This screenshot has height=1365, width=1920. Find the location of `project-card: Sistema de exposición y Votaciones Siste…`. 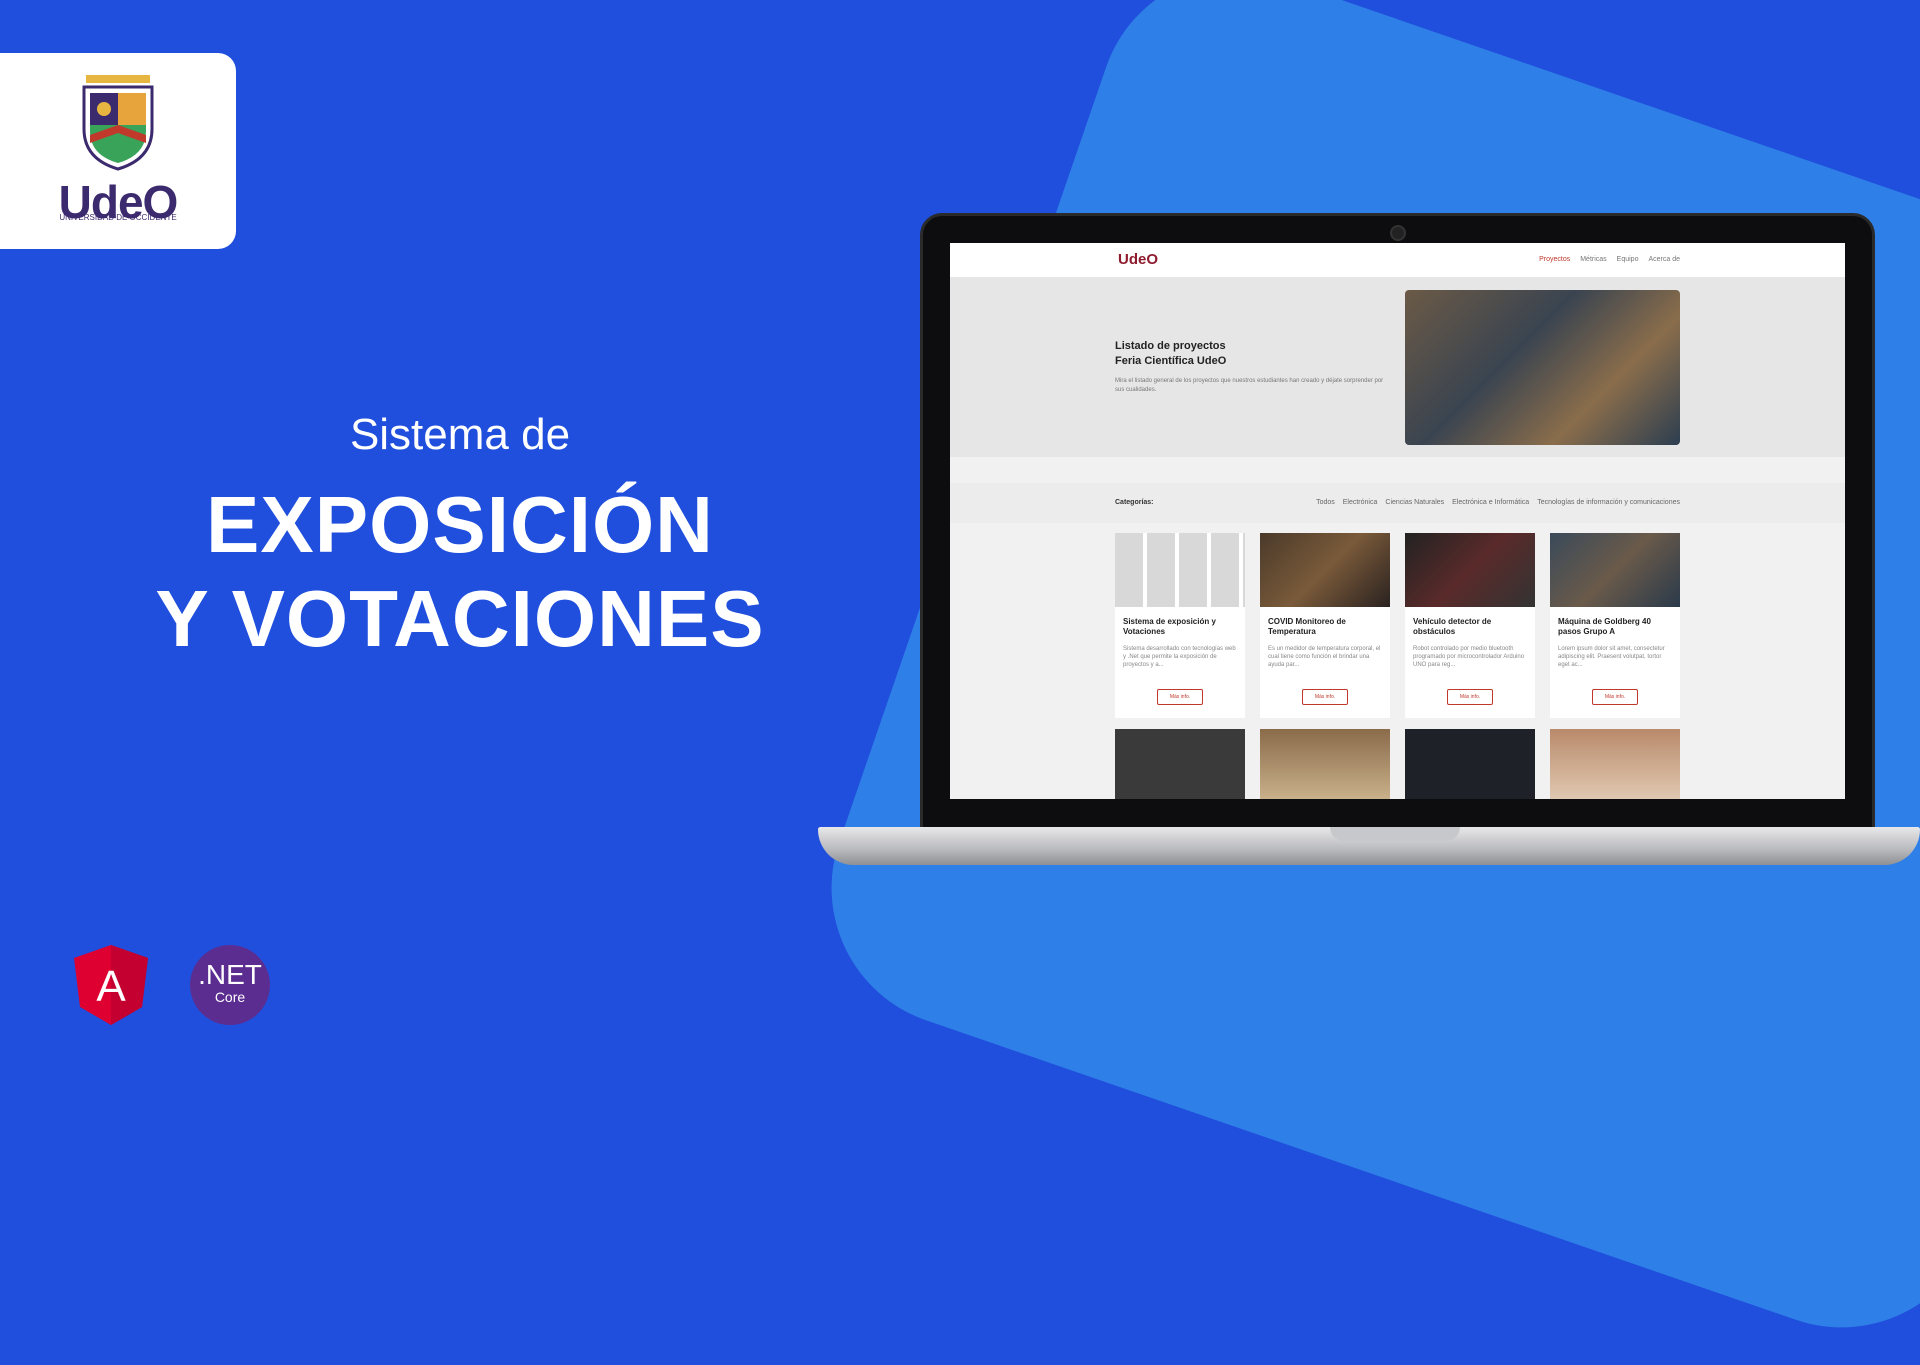

project-card: Sistema de exposición y Votaciones Siste… is located at coordinates (1180, 625).